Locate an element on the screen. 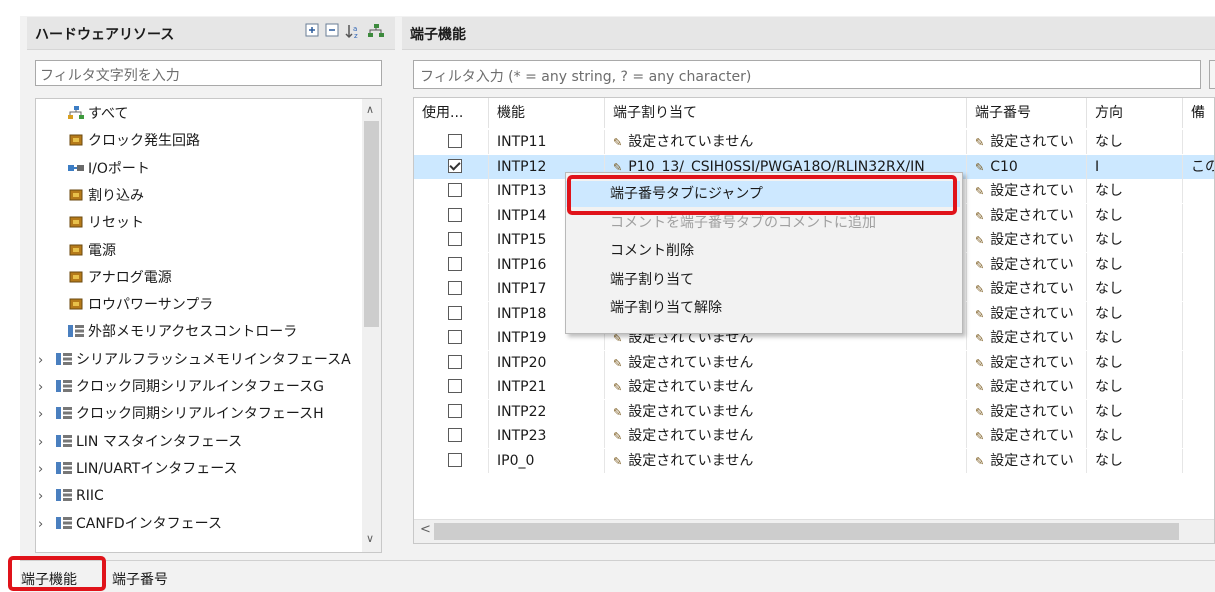  tree-item: I/Oポート is located at coordinates (94, 169).